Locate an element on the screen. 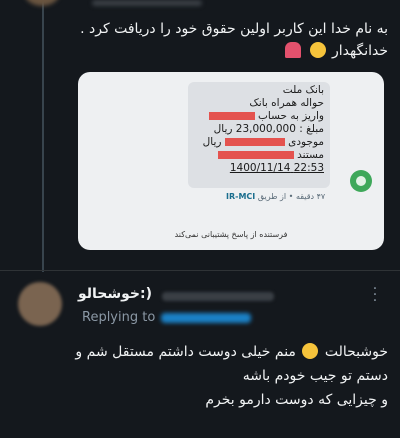 Image resolution: width=400 pixels, height=438 pixels. replying-to: Replying to is located at coordinates (167, 317).